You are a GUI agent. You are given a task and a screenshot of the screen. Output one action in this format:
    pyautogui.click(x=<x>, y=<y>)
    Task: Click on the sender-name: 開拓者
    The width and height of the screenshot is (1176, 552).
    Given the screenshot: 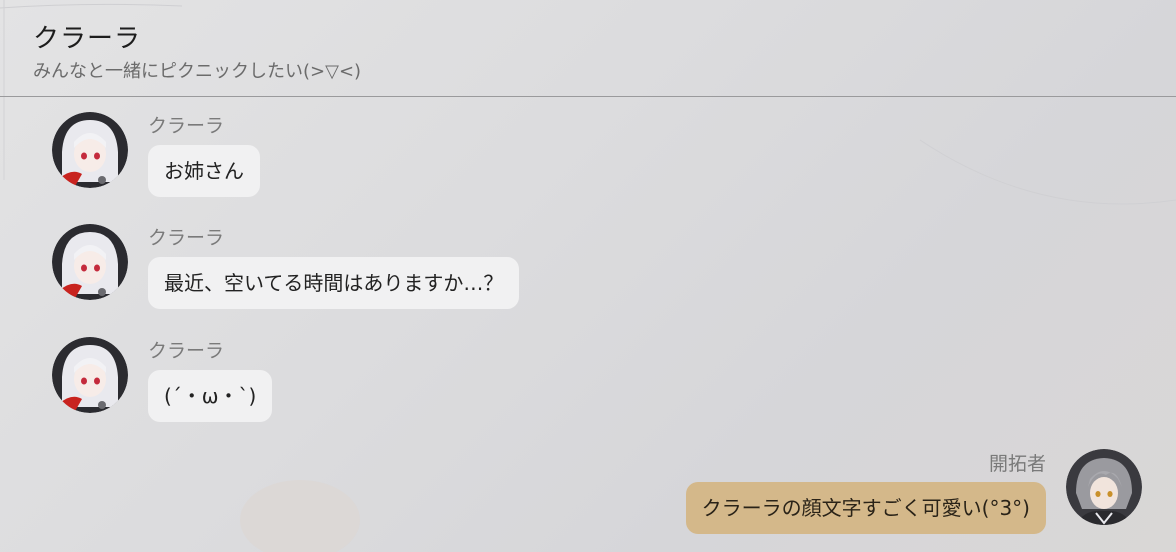 What is the action you would take?
    pyautogui.click(x=1017, y=464)
    